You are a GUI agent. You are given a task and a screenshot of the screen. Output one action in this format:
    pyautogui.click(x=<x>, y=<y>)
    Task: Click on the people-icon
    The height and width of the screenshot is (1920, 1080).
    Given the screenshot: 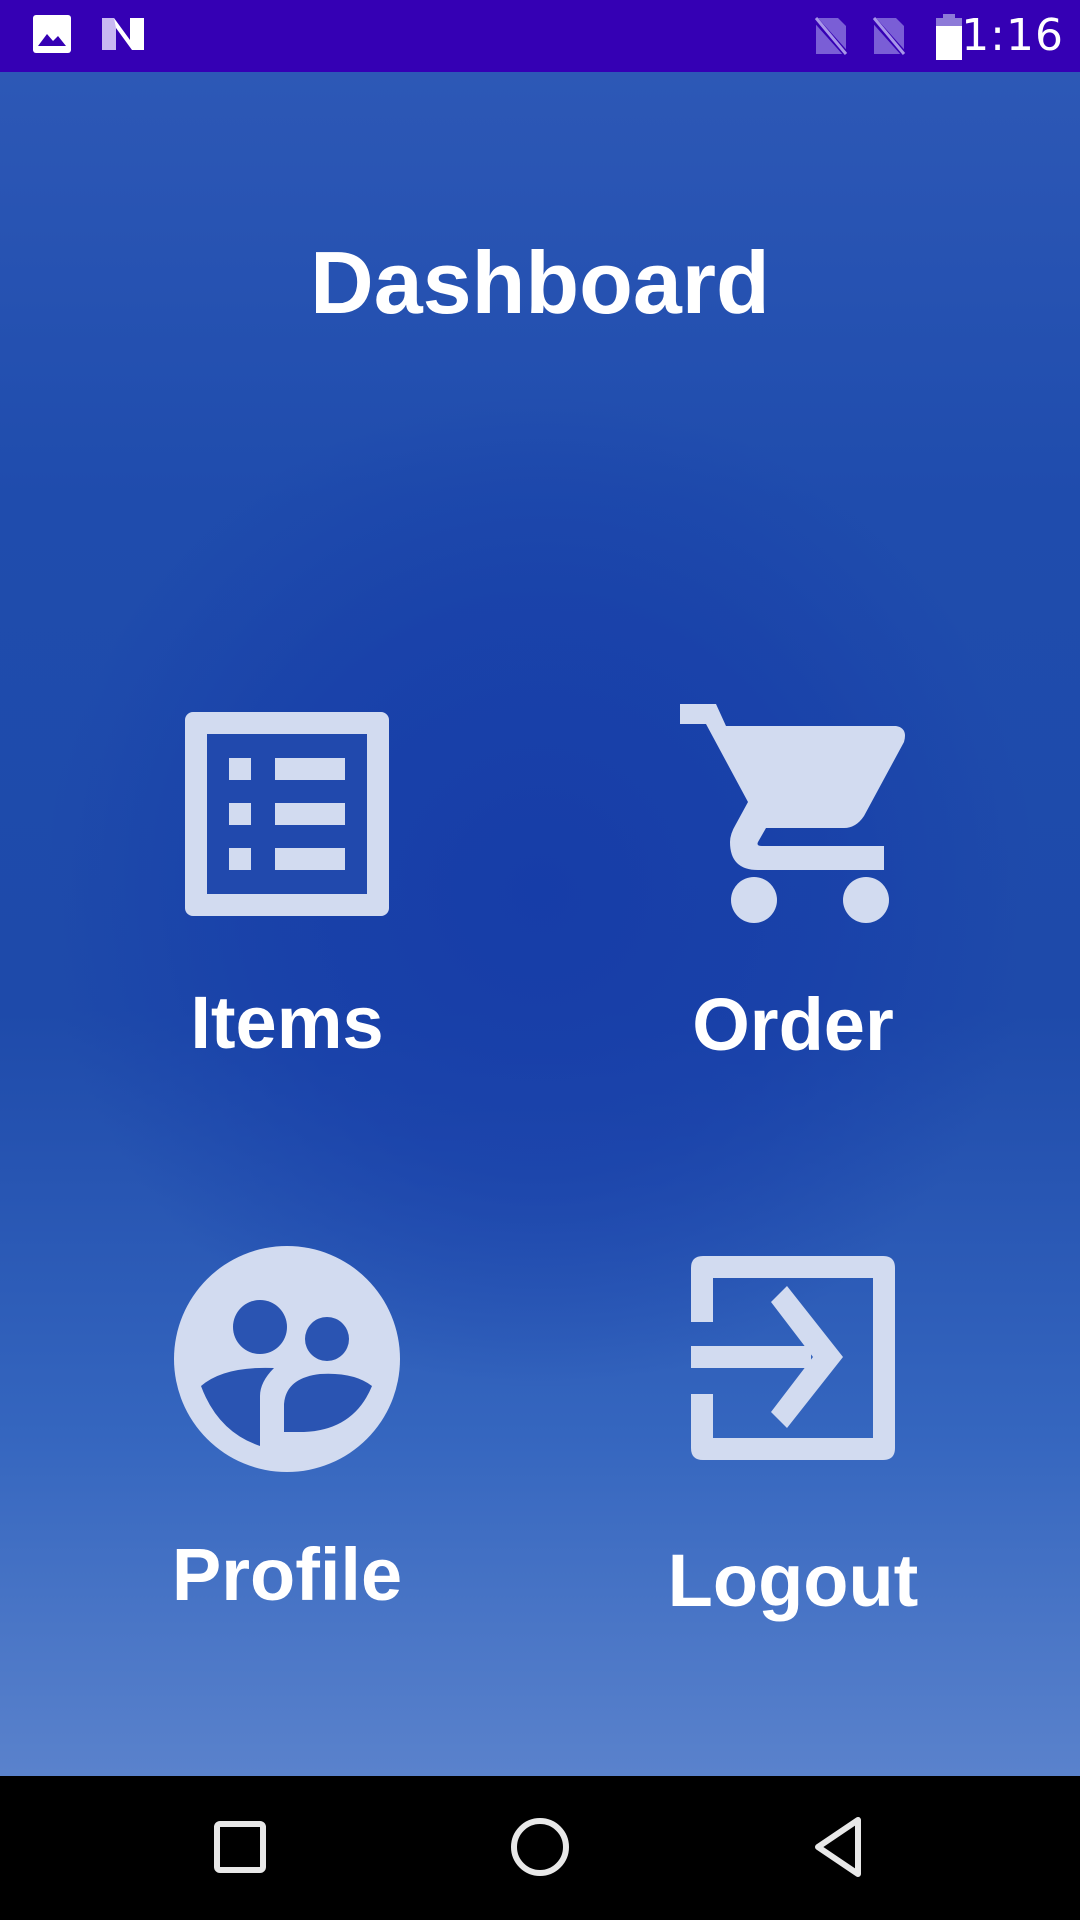 What is the action you would take?
    pyautogui.click(x=287, y=1359)
    